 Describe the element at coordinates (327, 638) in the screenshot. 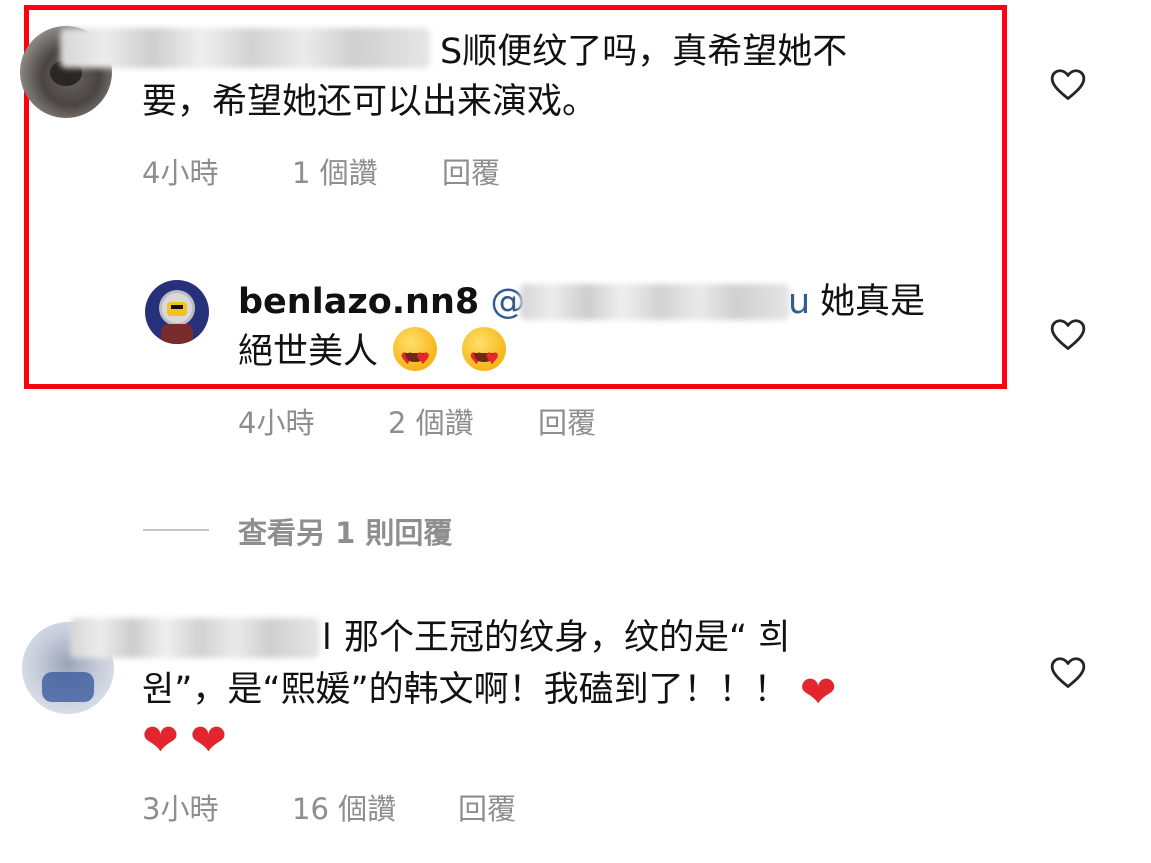

I see `comment-text-prefix: l` at that location.